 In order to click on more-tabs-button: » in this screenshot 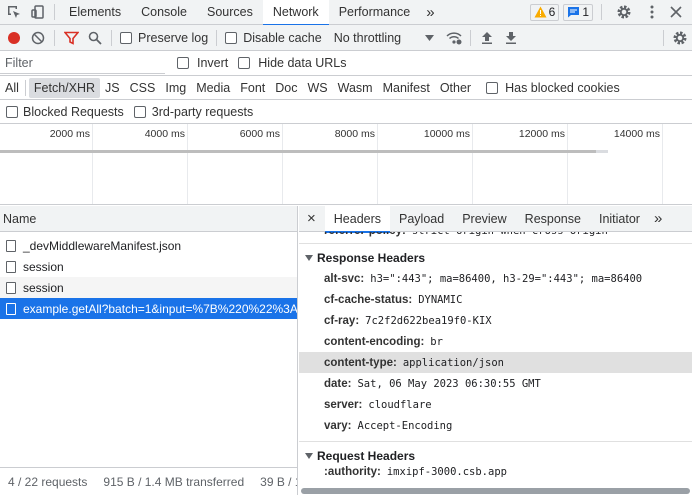, I will do `click(430, 12)`.